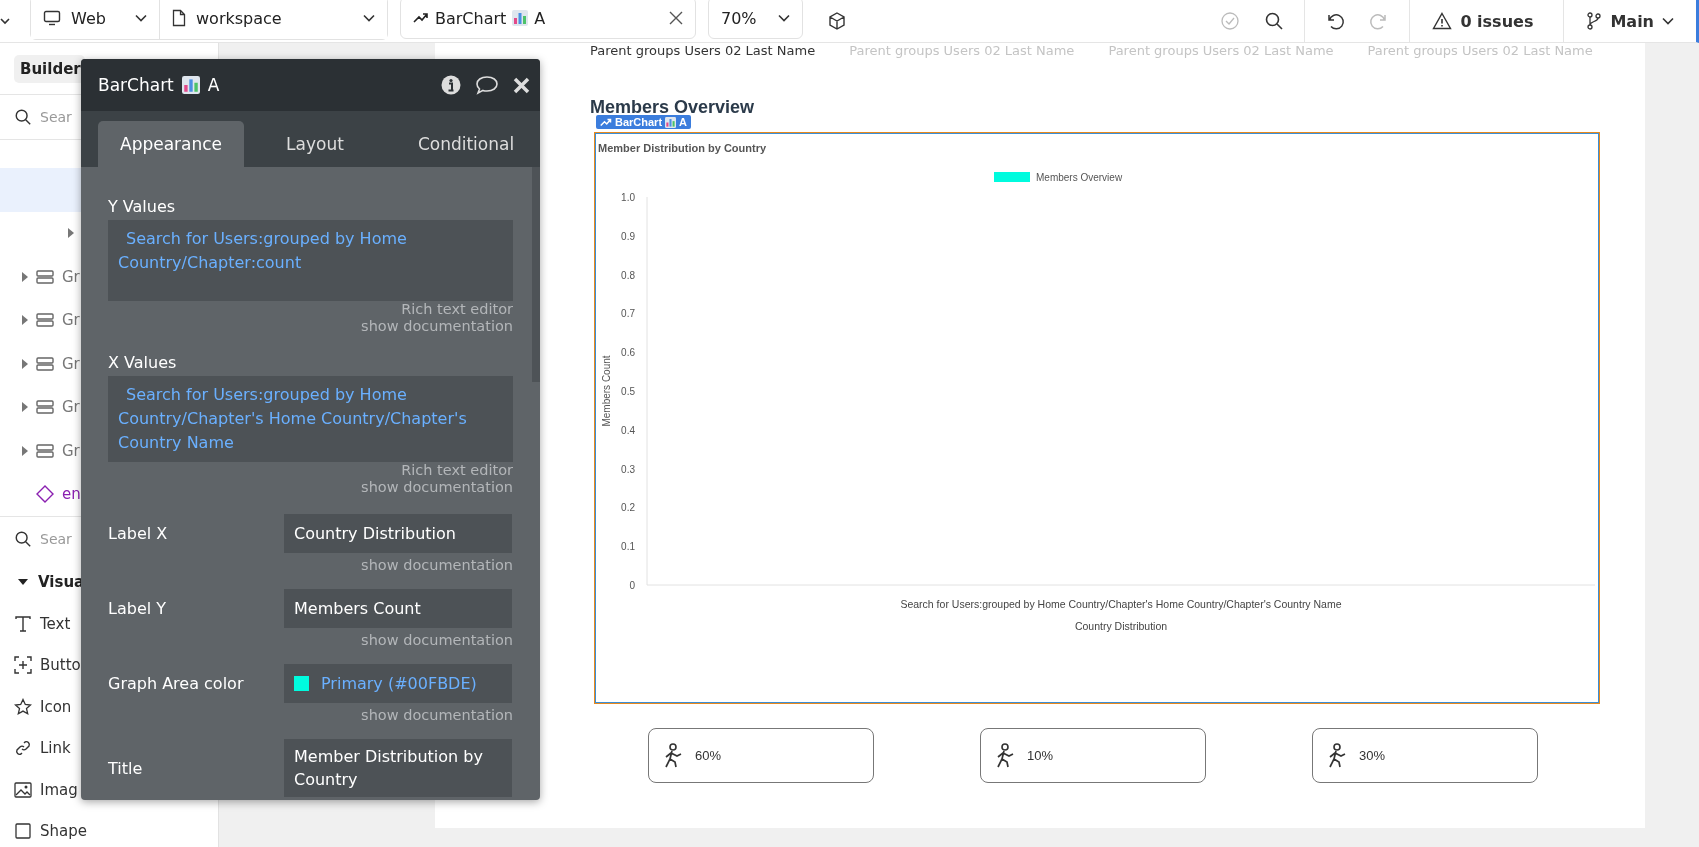 This screenshot has width=1699, height=847. What do you see at coordinates (56, 706) in the screenshot?
I see `palette-item: Icon` at bounding box center [56, 706].